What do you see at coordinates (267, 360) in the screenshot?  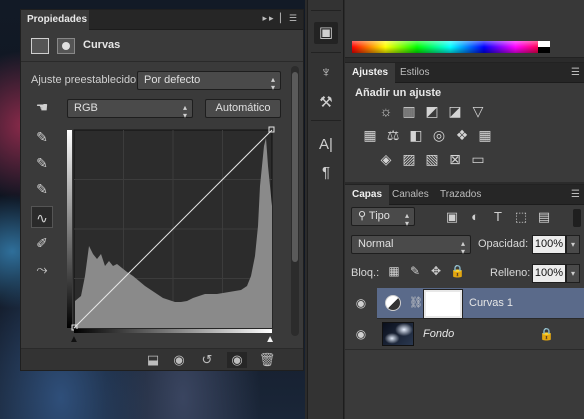 I see `trash-icon: 🗑` at bounding box center [267, 360].